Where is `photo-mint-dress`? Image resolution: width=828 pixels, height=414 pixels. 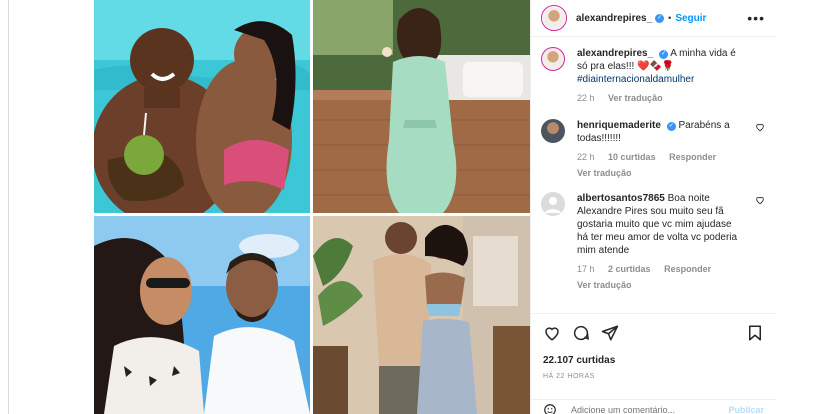
photo-mint-dress is located at coordinates (421, 106).